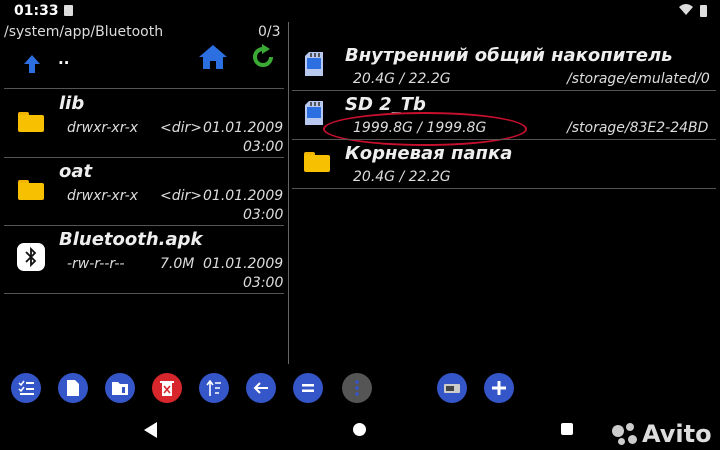 This screenshot has height=450, width=720. I want to click on current-path: /system/app/Bluetooth, so click(84, 32).